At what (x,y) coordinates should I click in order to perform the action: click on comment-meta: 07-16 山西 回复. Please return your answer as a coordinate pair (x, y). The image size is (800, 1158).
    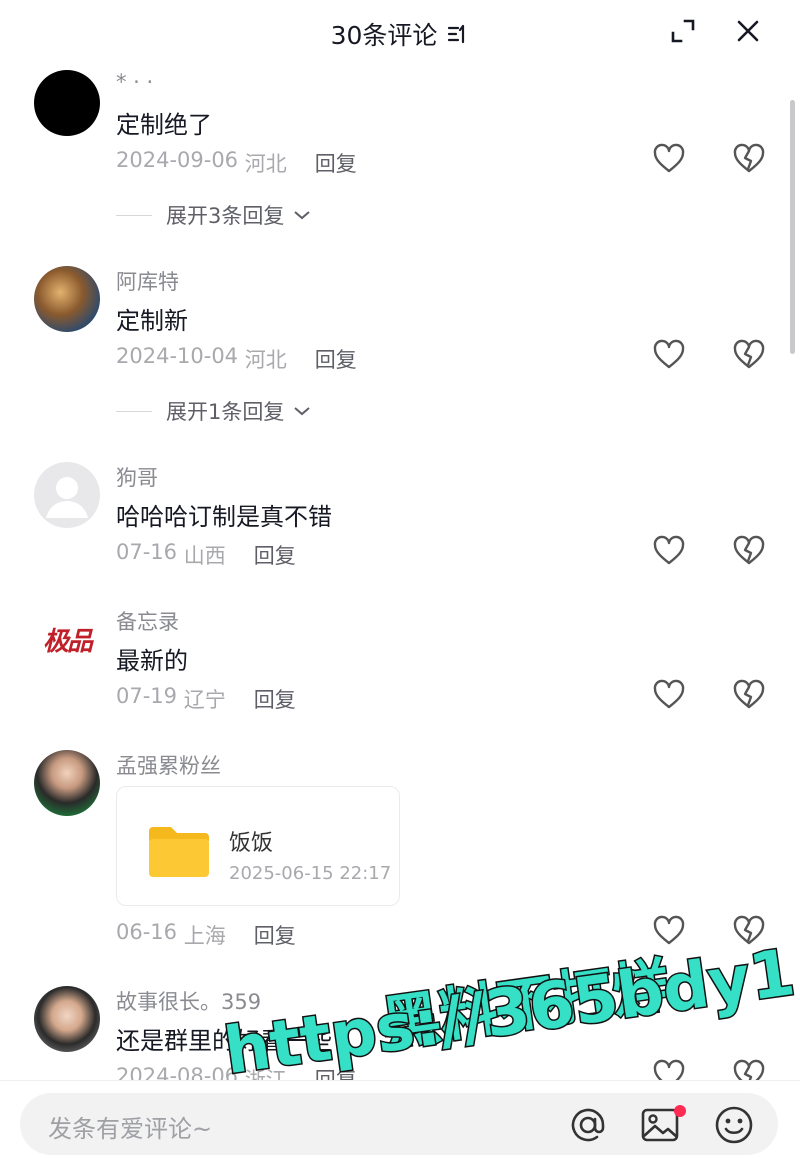
    Looking at the image, I should click on (206, 555).